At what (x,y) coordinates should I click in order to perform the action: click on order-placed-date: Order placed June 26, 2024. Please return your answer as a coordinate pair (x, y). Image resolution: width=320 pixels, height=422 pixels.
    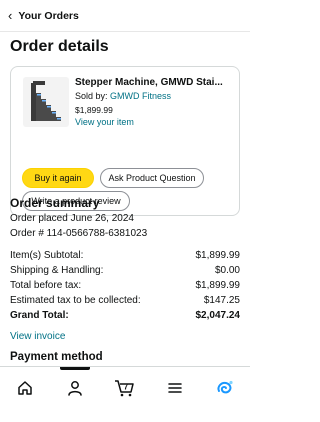
    Looking at the image, I should click on (72, 218).